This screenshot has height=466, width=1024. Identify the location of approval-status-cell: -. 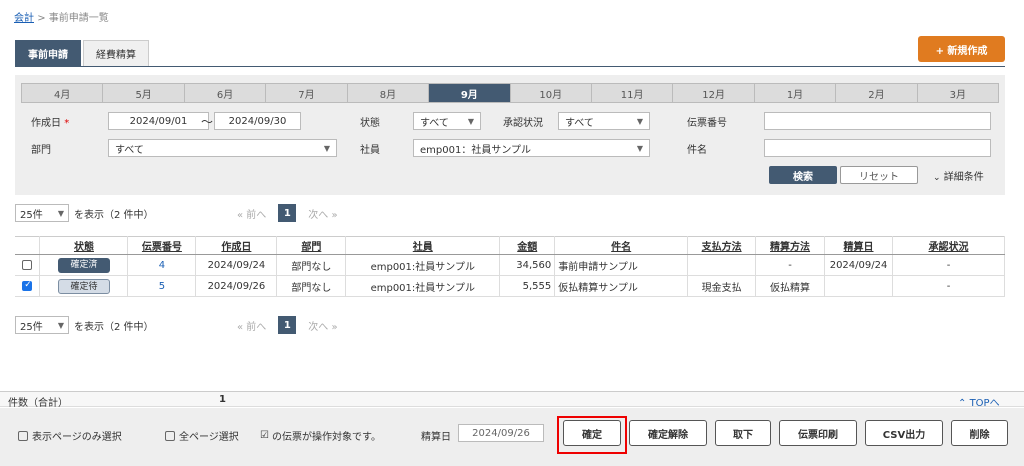
(948, 286).